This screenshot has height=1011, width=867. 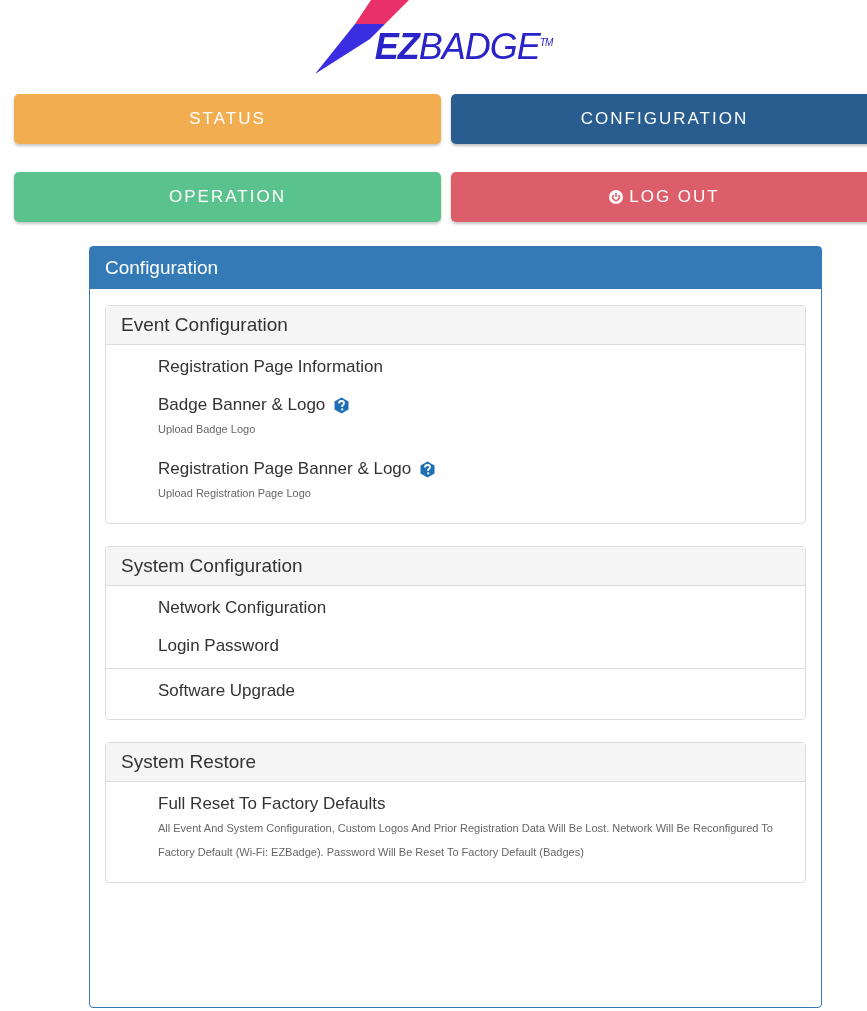 I want to click on nav-button: CONFIGURATION, so click(x=659, y=119).